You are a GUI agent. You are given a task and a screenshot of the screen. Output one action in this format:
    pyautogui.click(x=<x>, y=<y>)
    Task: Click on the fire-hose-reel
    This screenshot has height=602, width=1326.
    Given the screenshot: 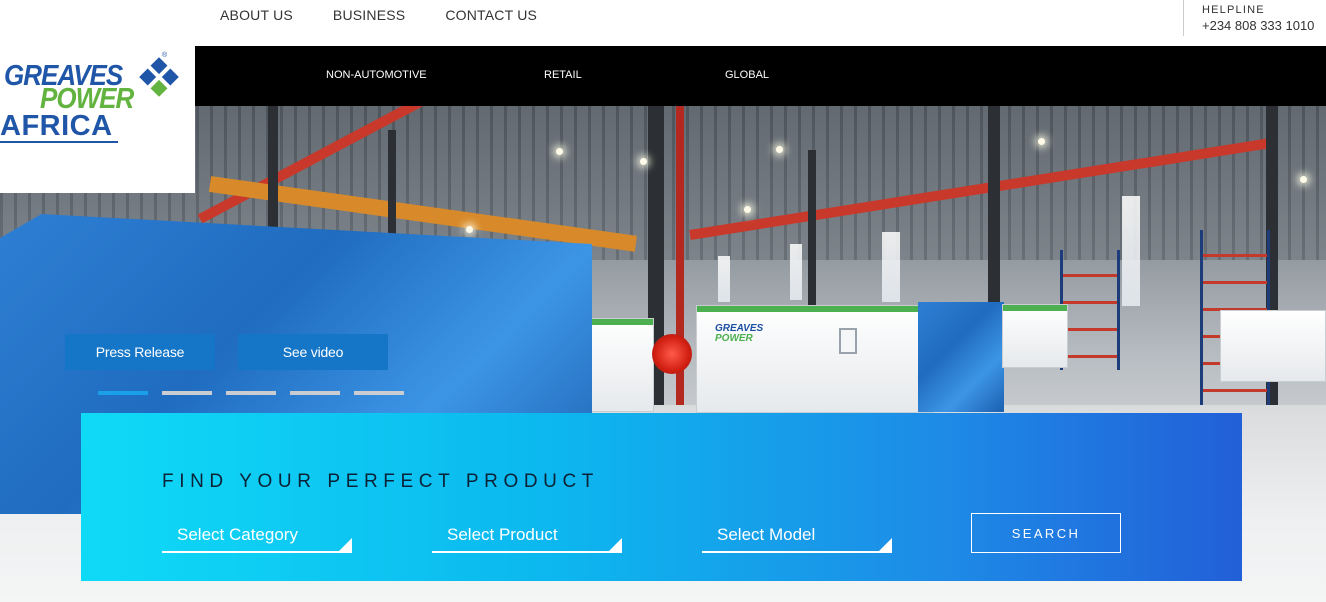 What is the action you would take?
    pyautogui.click(x=672, y=354)
    